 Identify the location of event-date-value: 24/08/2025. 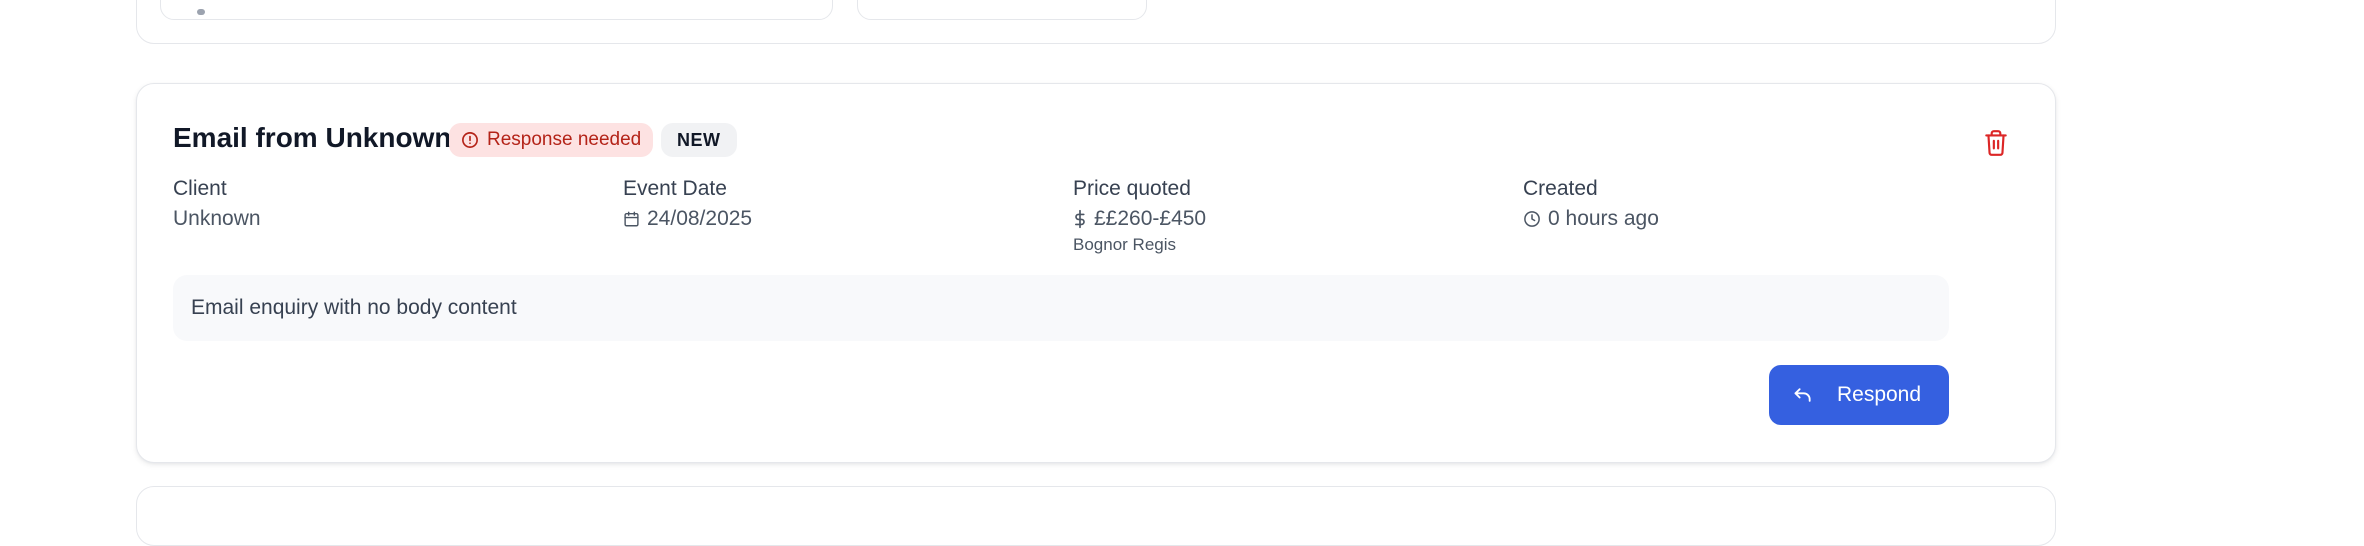
(687, 218).